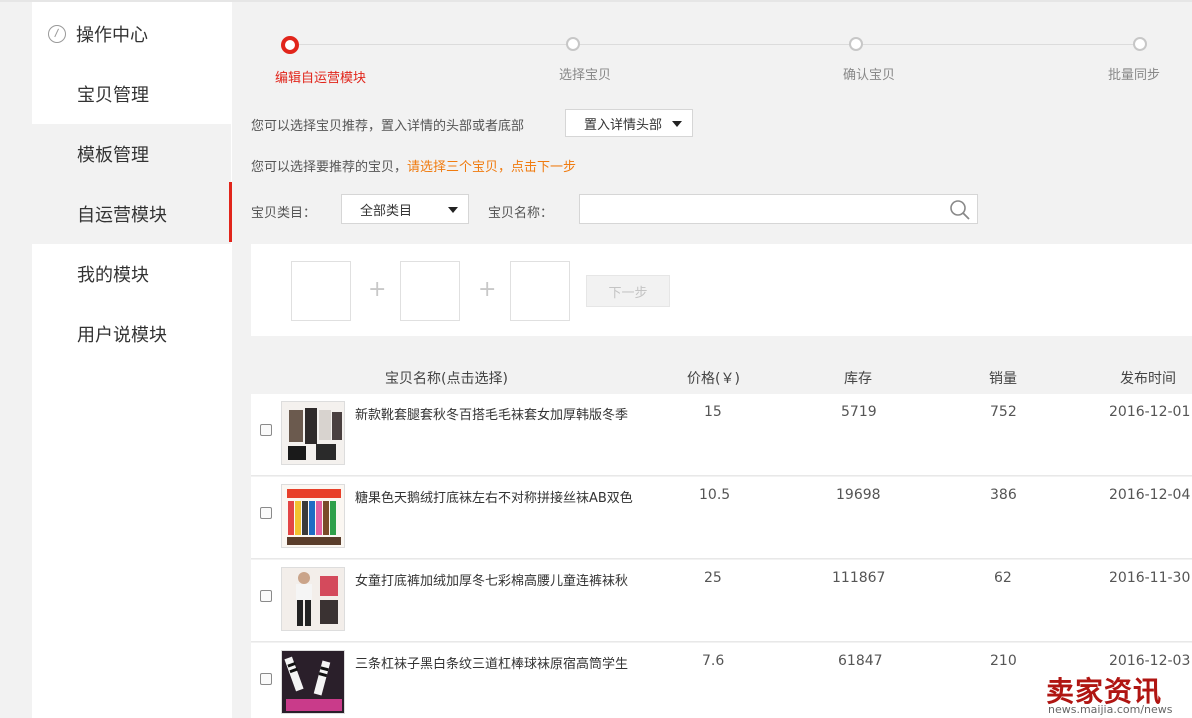 The width and height of the screenshot is (1192, 718). I want to click on date-cell: 2016-12-01, so click(1150, 412).